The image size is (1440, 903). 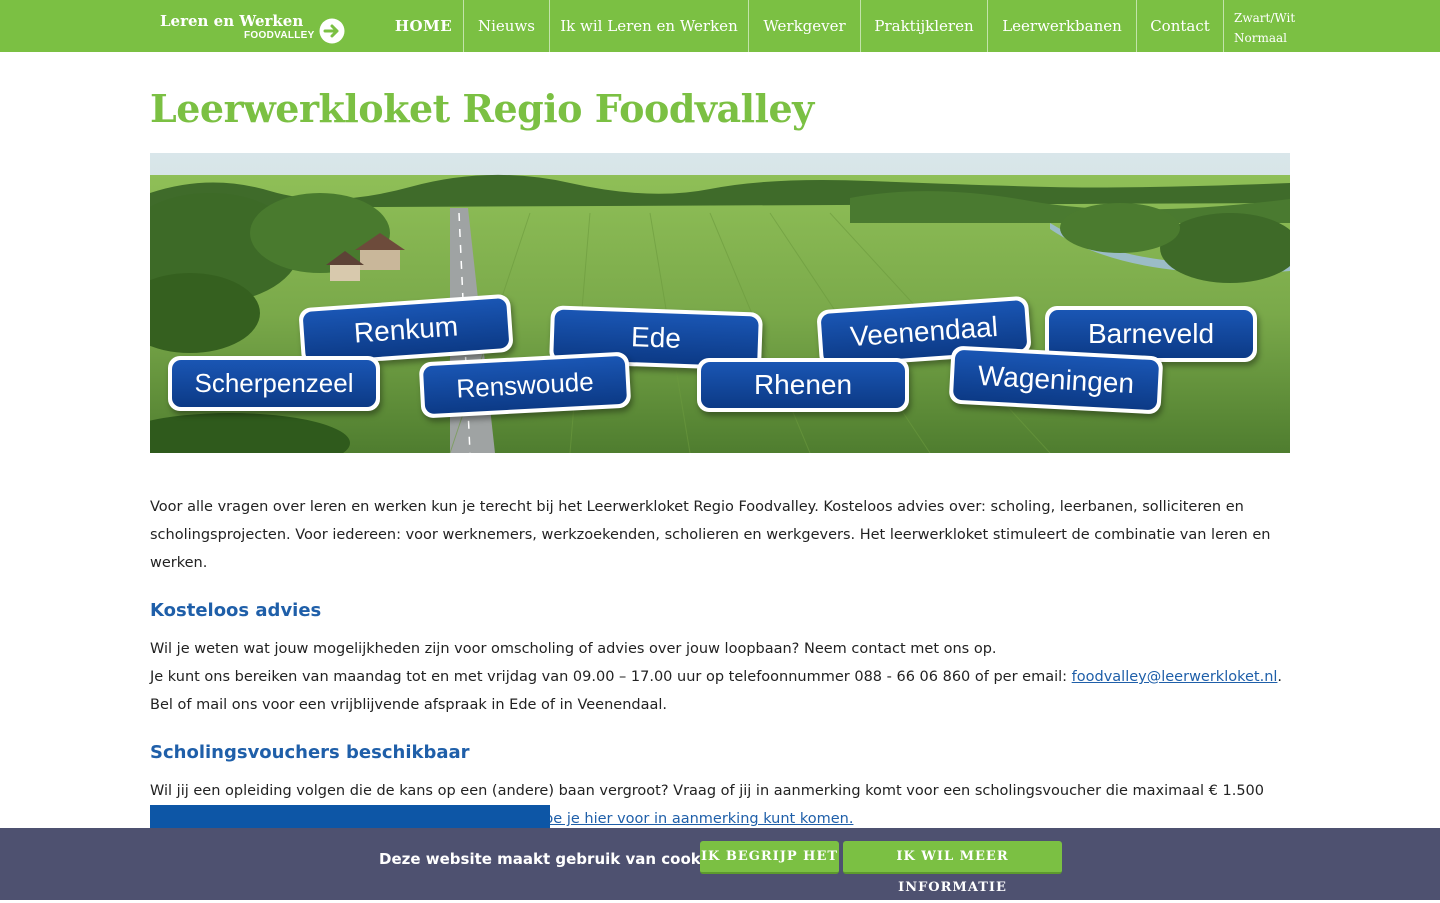 What do you see at coordinates (506, 26) in the screenshot?
I see `nav-item-nieuws: Nieuws` at bounding box center [506, 26].